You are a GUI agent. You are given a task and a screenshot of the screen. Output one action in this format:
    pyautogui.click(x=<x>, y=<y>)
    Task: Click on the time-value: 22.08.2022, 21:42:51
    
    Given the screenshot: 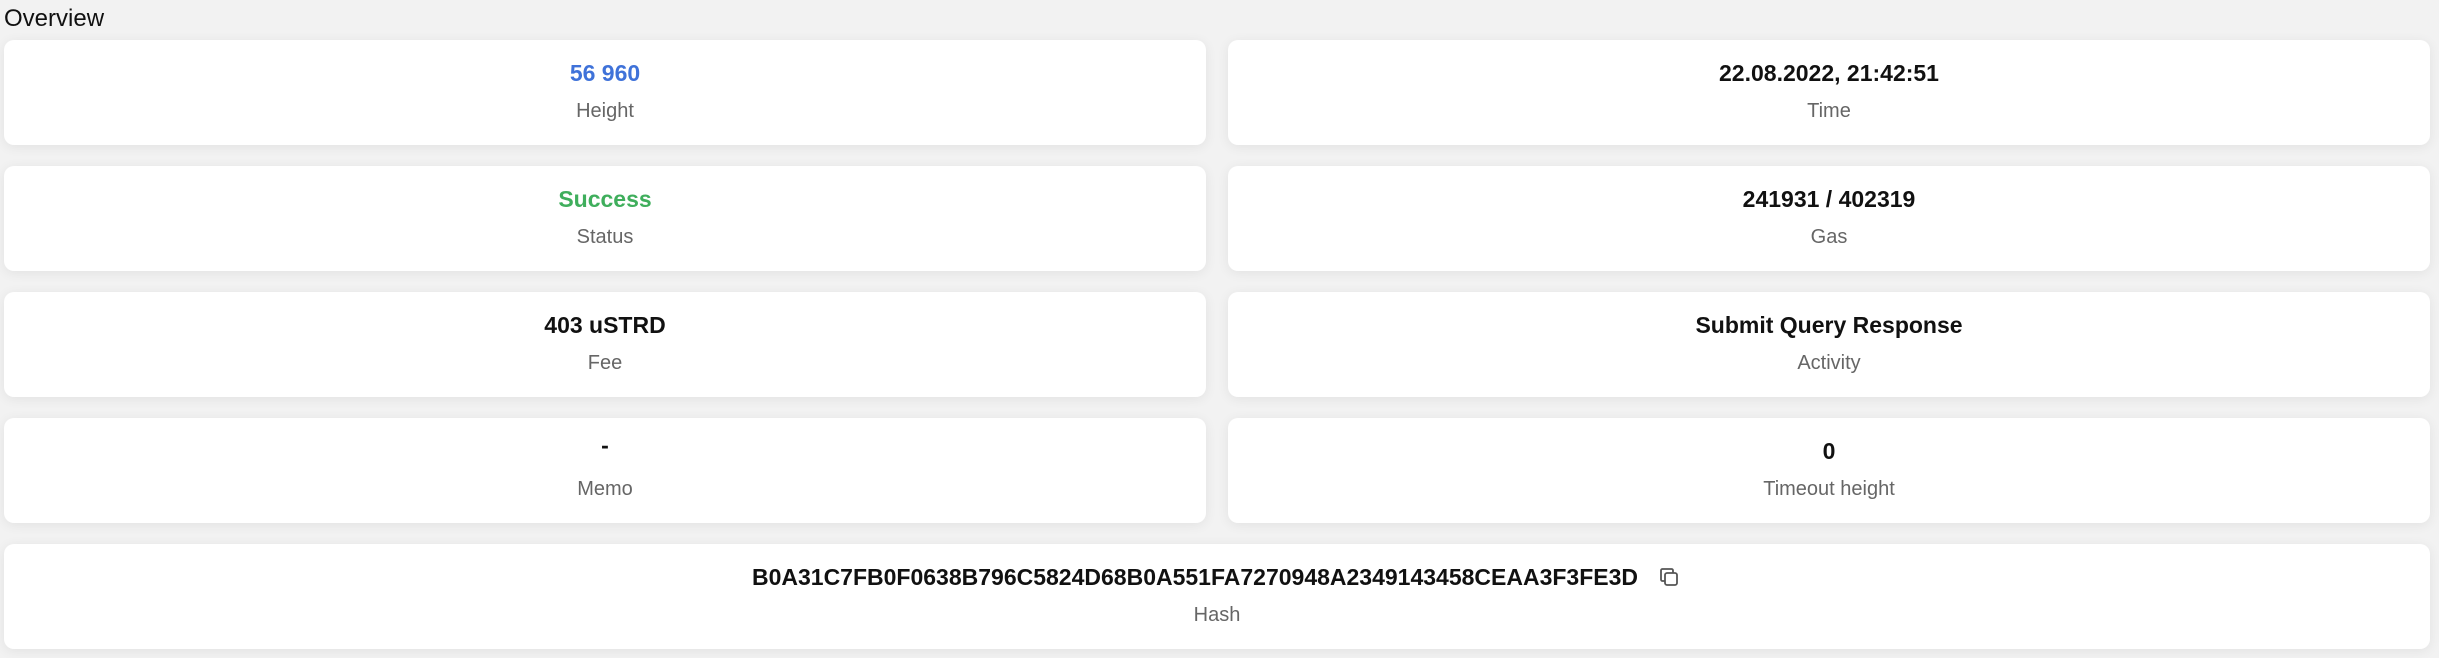 What is the action you would take?
    pyautogui.click(x=1829, y=73)
    